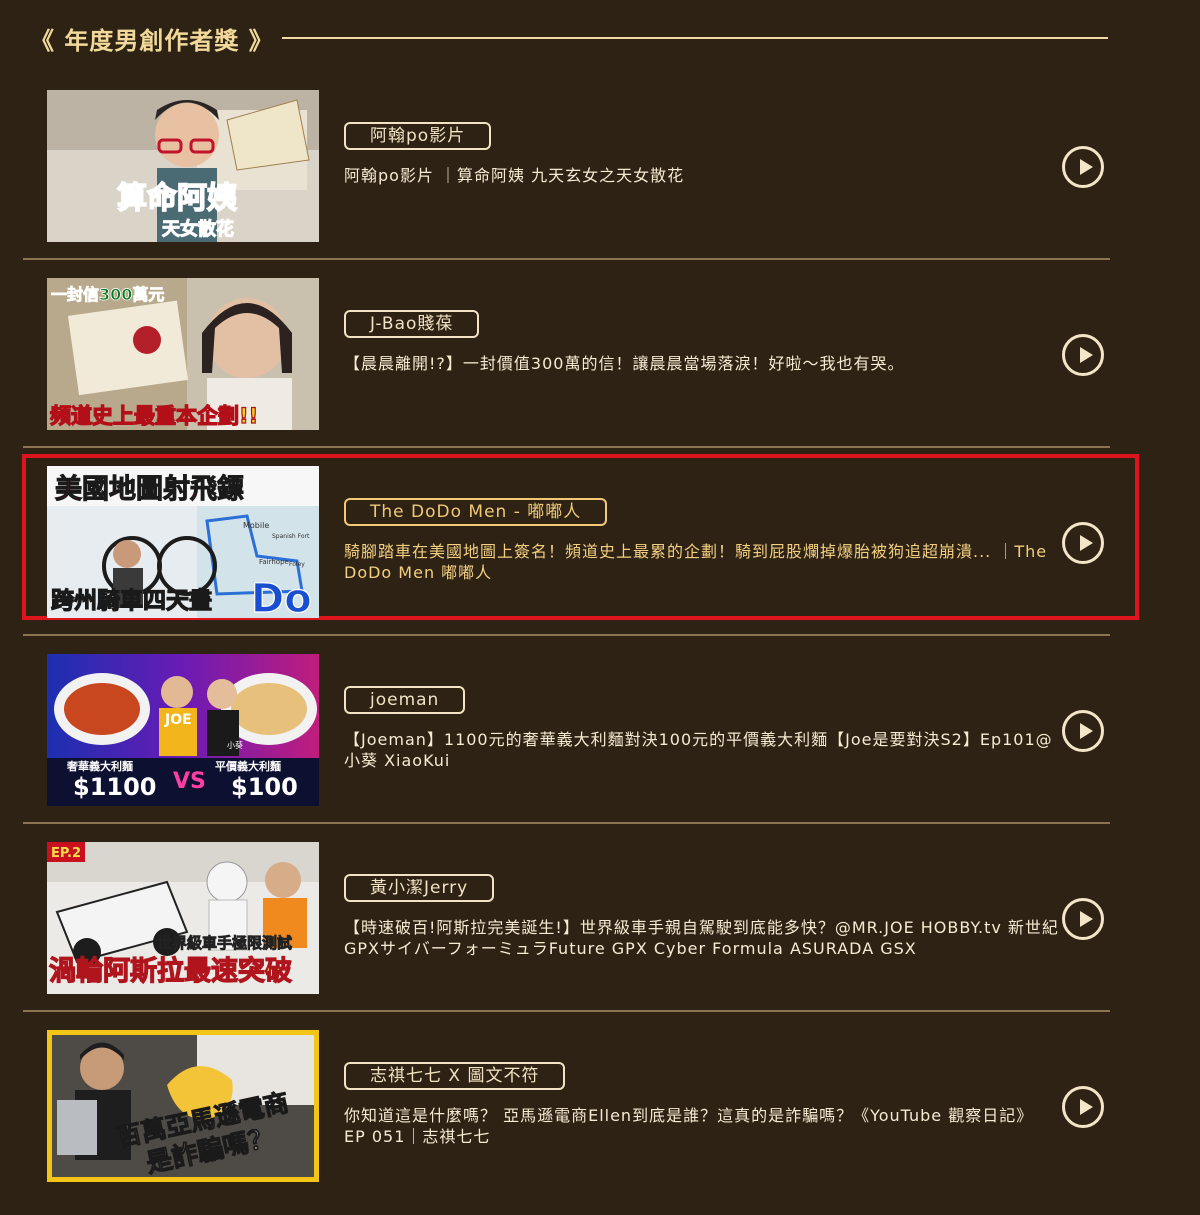  I want to click on thumb-caption: 平價義大利麵, so click(248, 766).